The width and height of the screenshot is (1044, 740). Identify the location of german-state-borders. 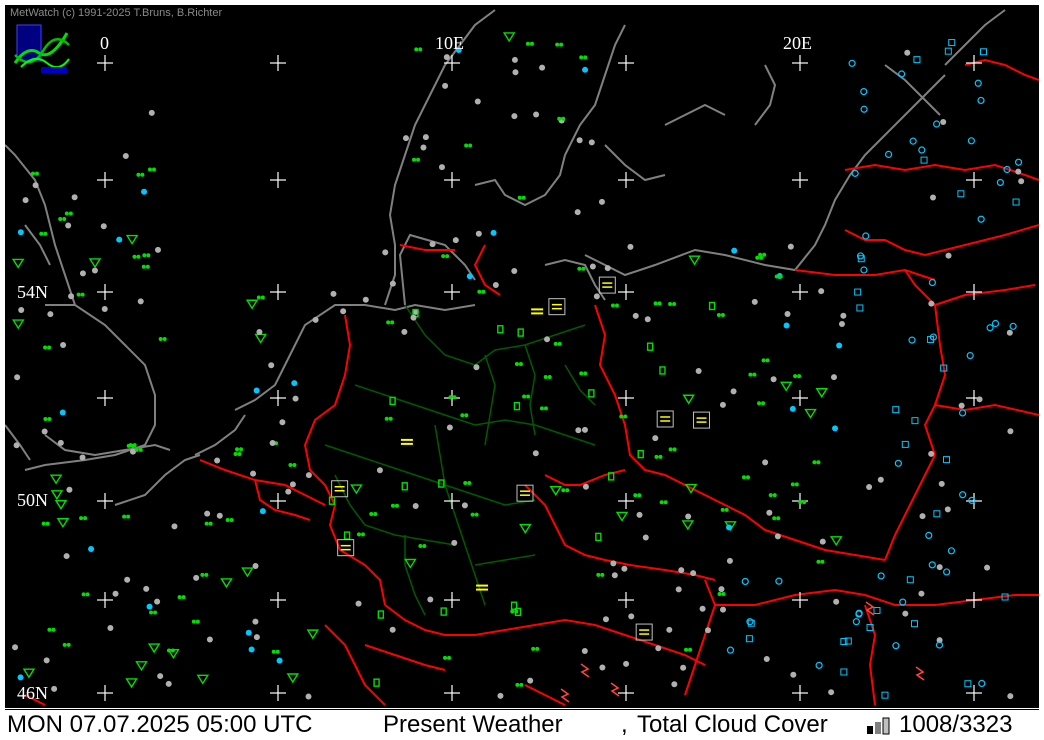
(460, 460).